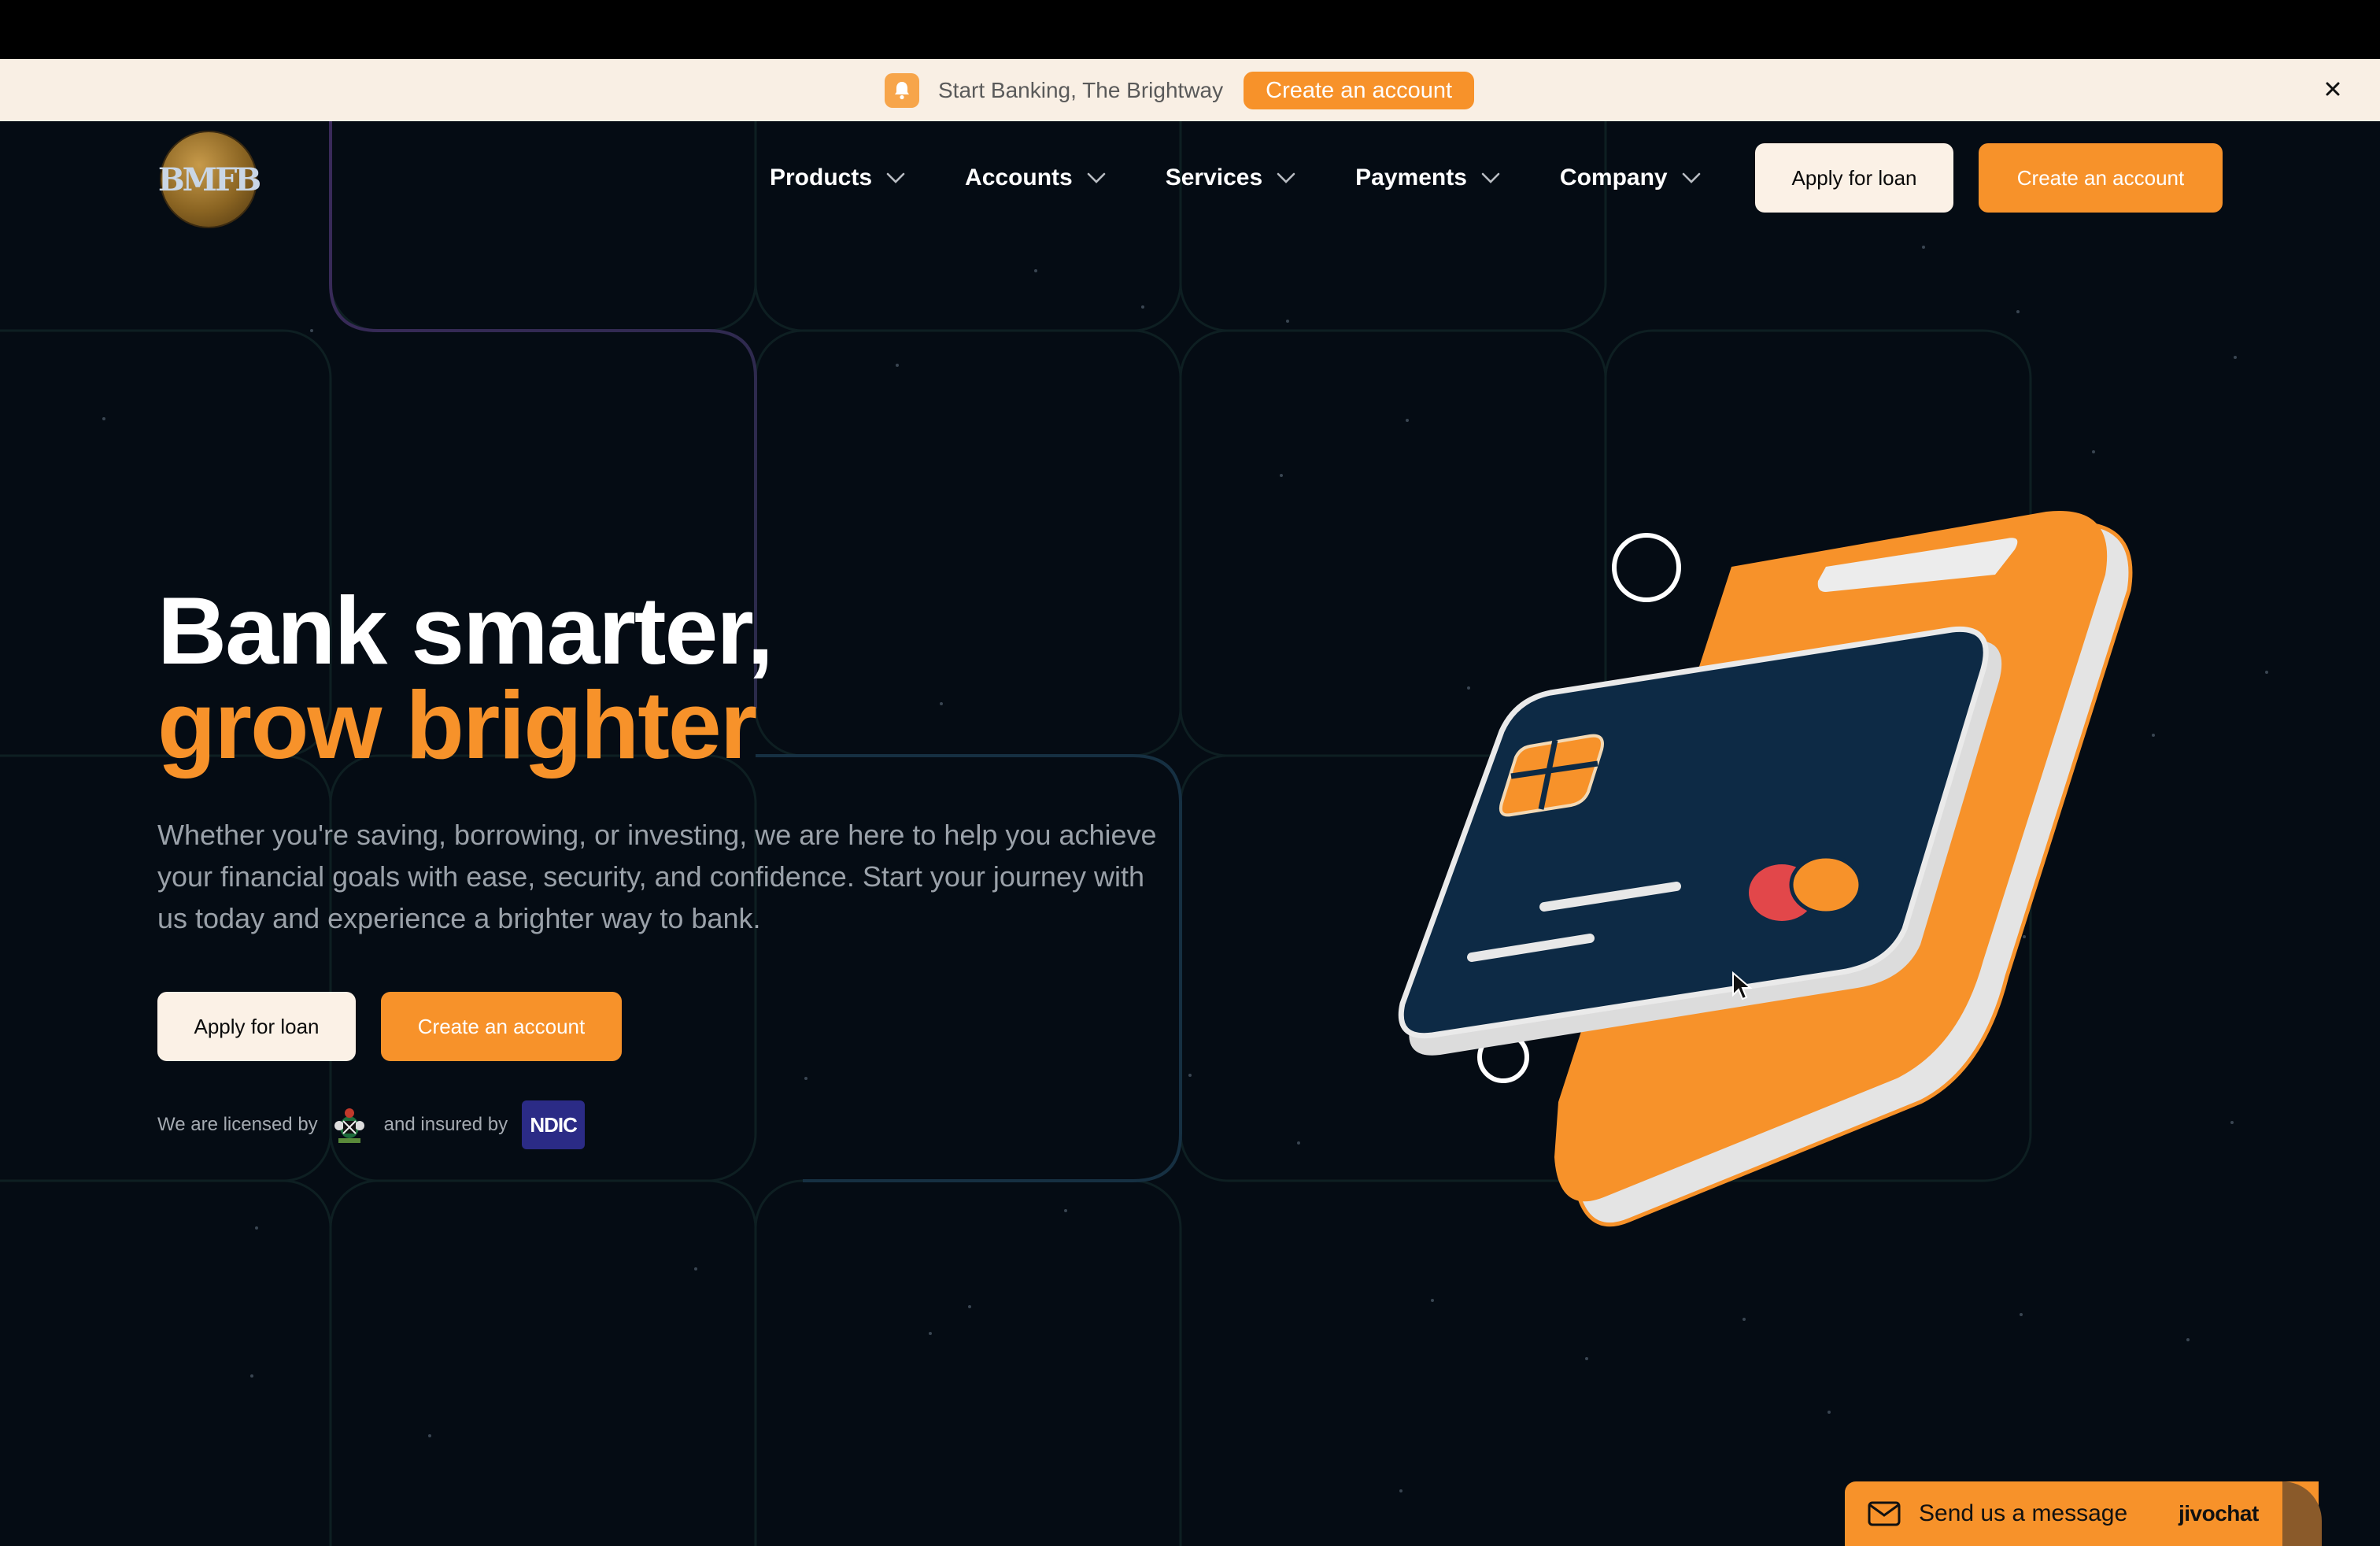  I want to click on license-strip: We are licensed by and insured by NDIC, so click(371, 1125).